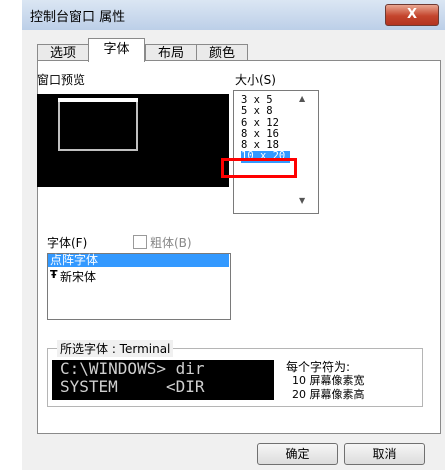  Describe the element at coordinates (171, 243) in the screenshot. I see `bold-label: 粗体(B)` at that location.